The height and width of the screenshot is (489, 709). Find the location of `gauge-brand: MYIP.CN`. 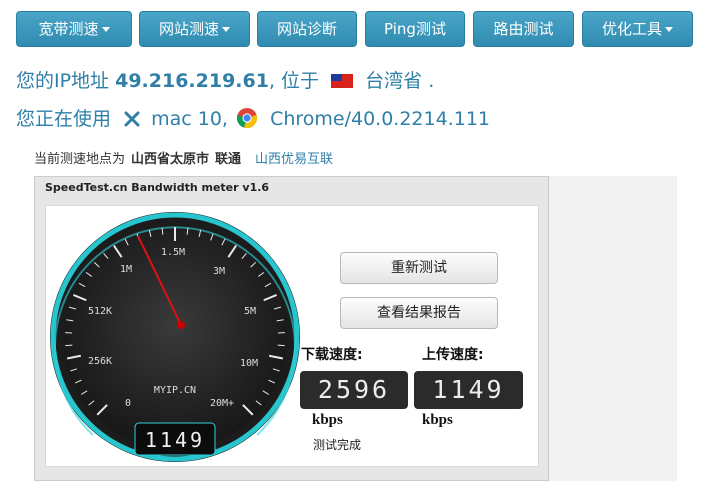

gauge-brand: MYIP.CN is located at coordinates (175, 390).